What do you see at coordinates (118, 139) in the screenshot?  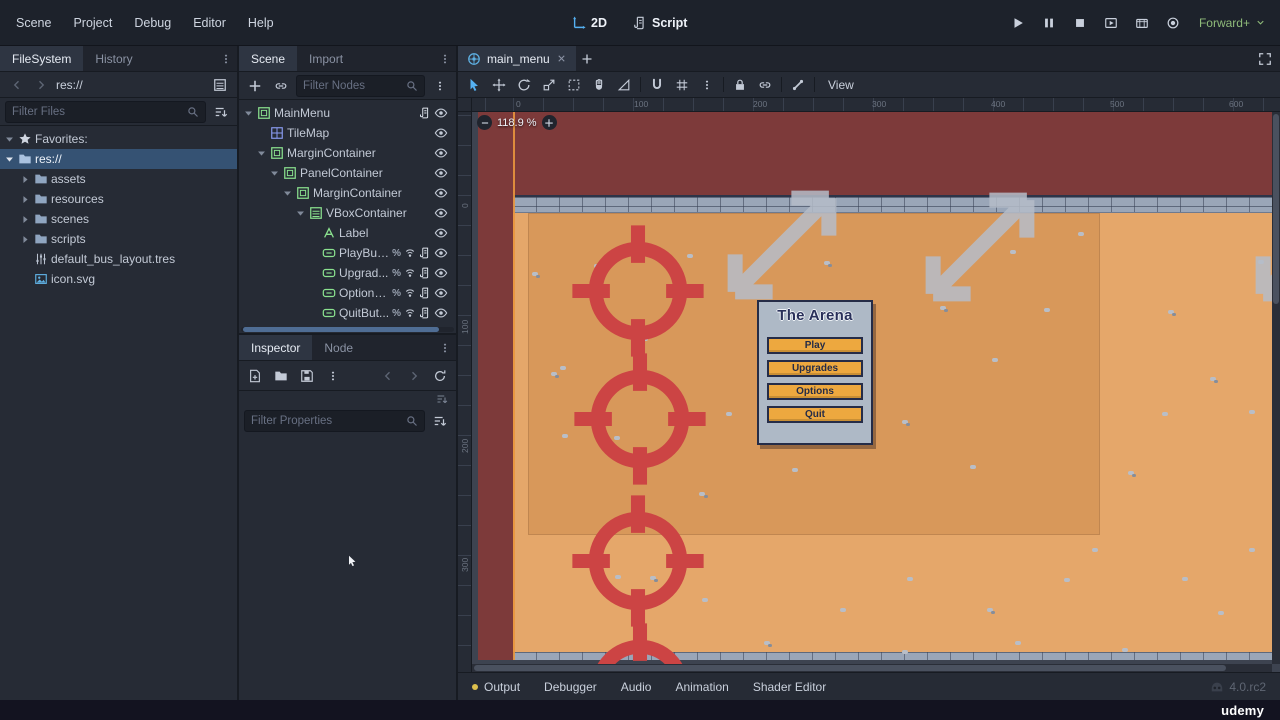 I see `tree-item-favorites: Favorites:` at bounding box center [118, 139].